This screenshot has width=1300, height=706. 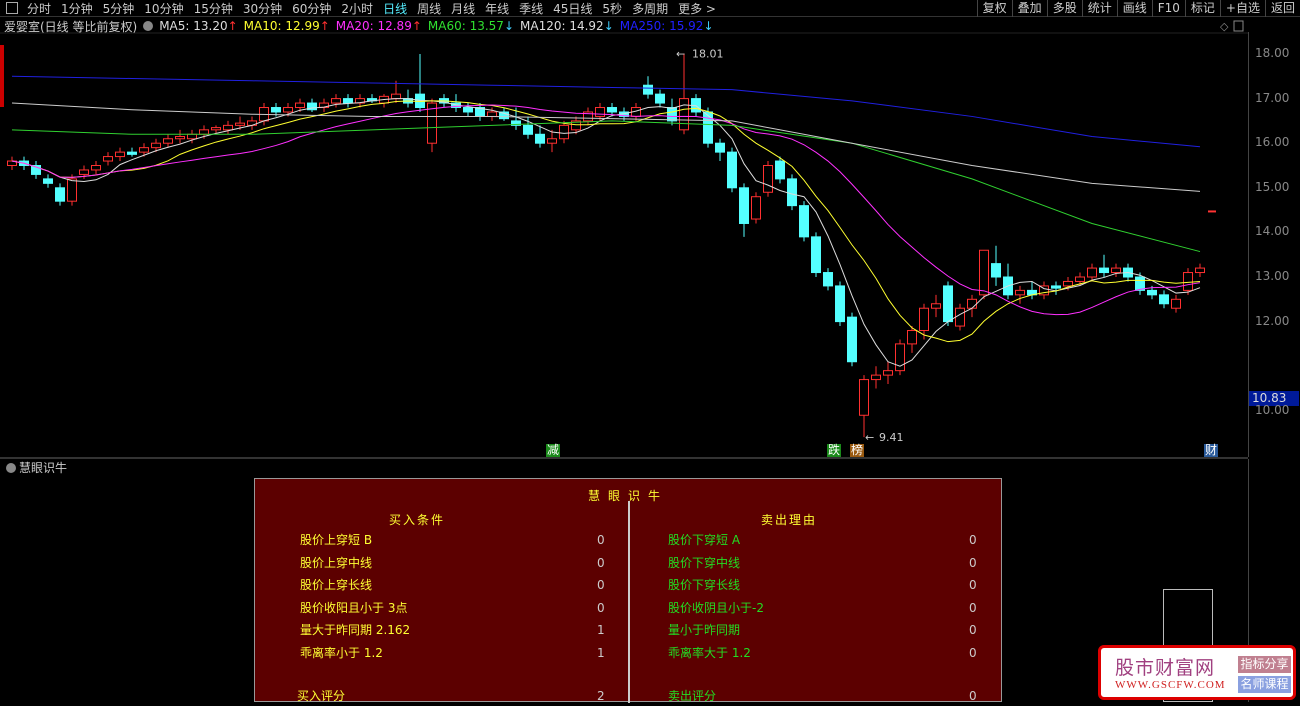 I want to click on period-tab: 月线, so click(x=463, y=8).